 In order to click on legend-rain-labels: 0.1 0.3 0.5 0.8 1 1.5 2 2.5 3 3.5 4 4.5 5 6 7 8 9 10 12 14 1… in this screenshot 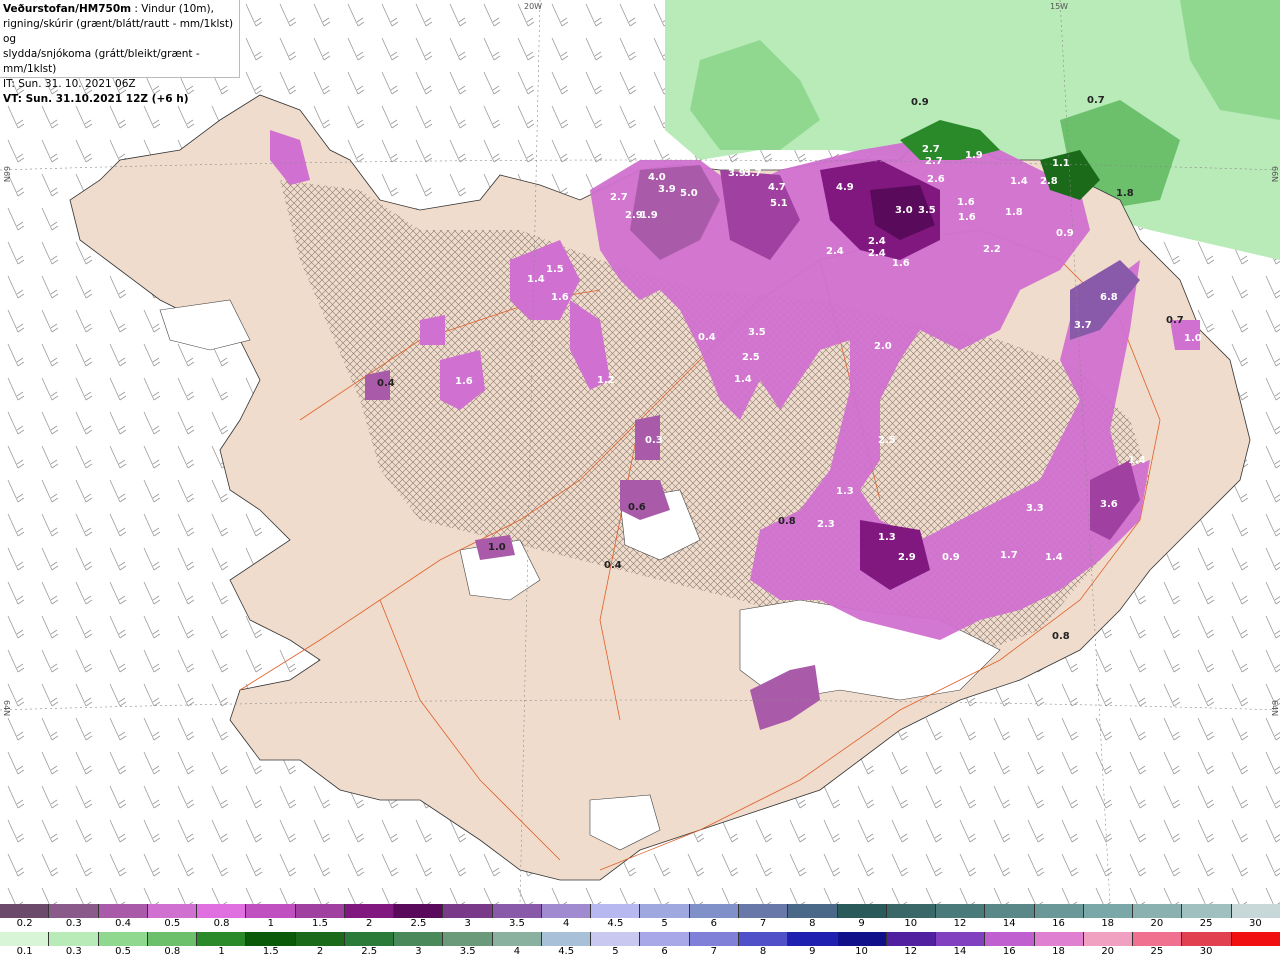, I will do `click(640, 953)`.